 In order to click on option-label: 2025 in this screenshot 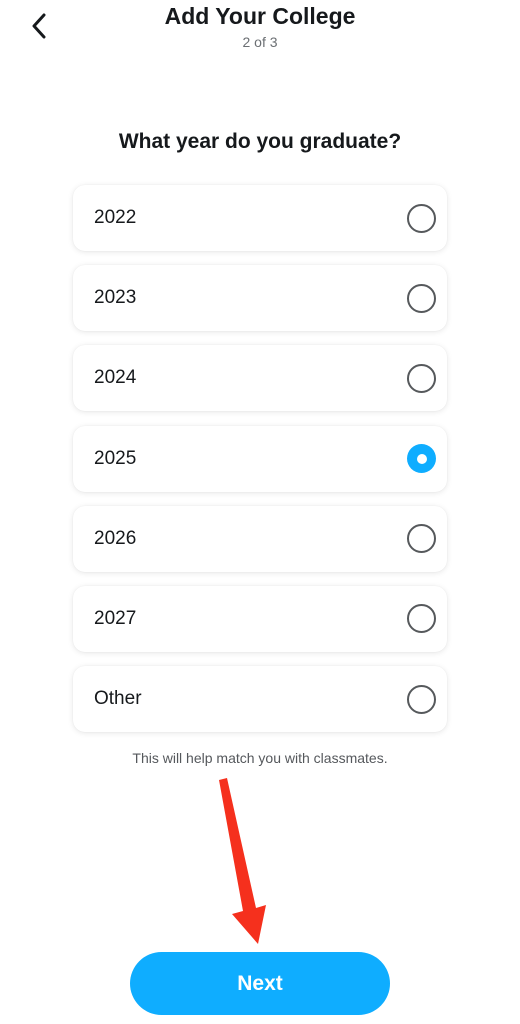, I will do `click(115, 458)`.